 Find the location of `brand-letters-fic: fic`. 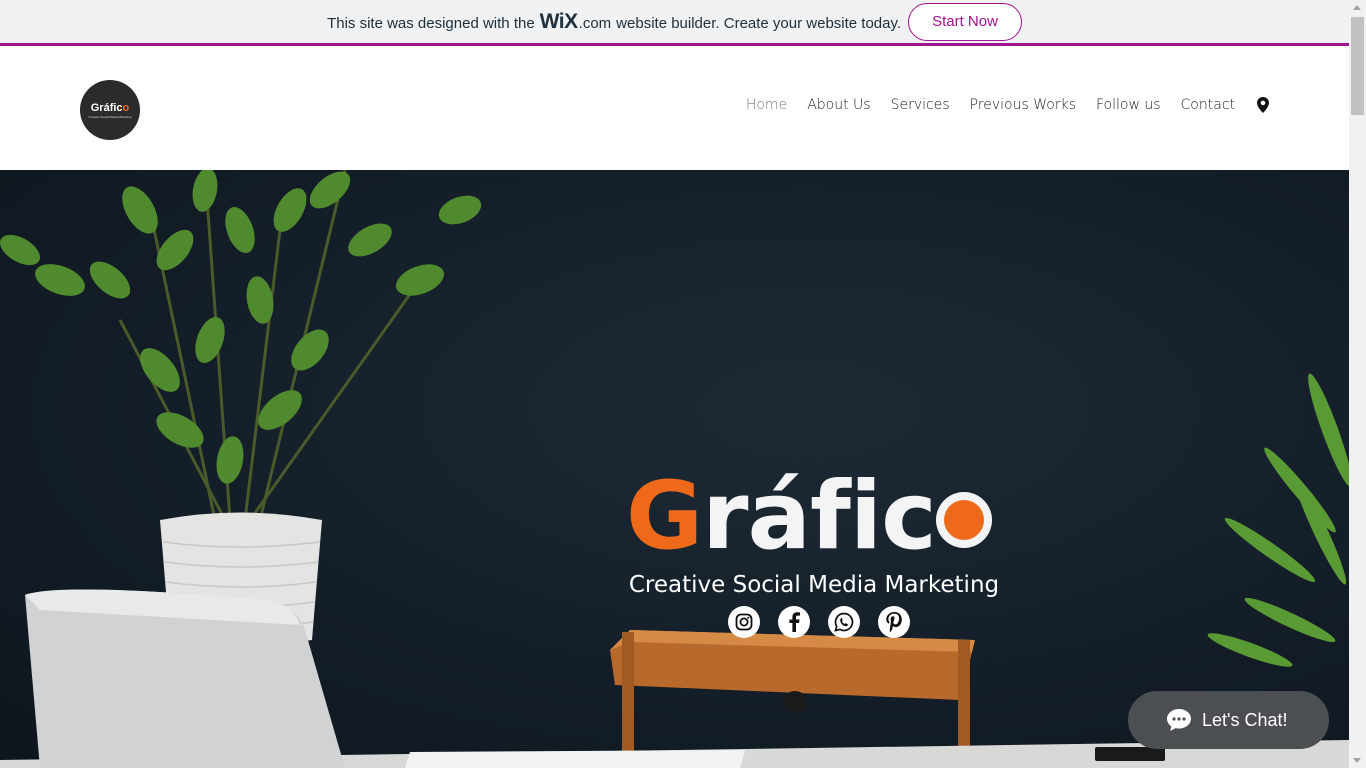

brand-letters-fic: fic is located at coordinates (873, 516).